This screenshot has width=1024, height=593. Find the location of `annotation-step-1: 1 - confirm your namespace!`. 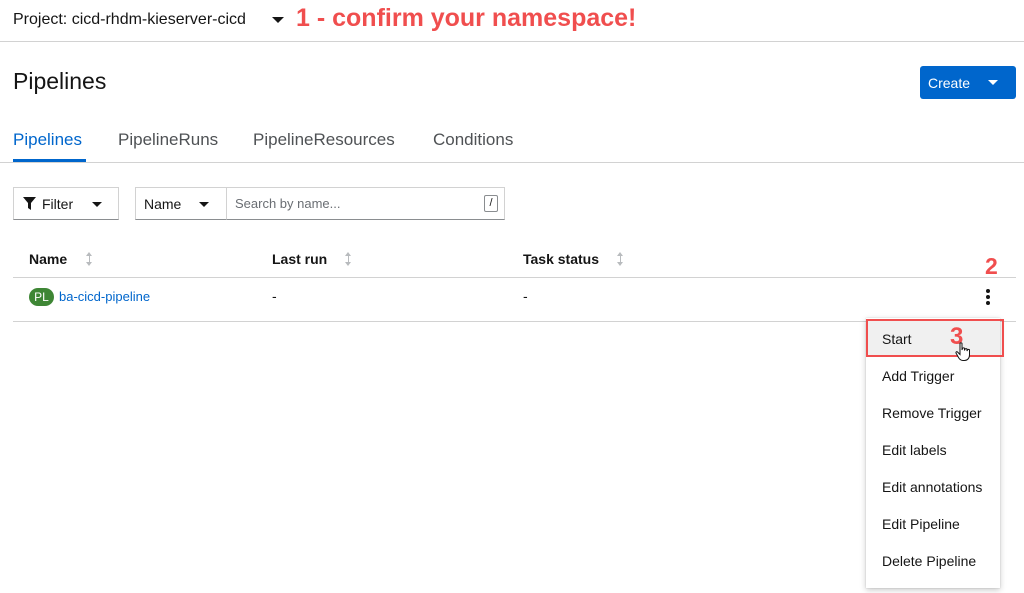

annotation-step-1: 1 - confirm your namespace! is located at coordinates (466, 18).